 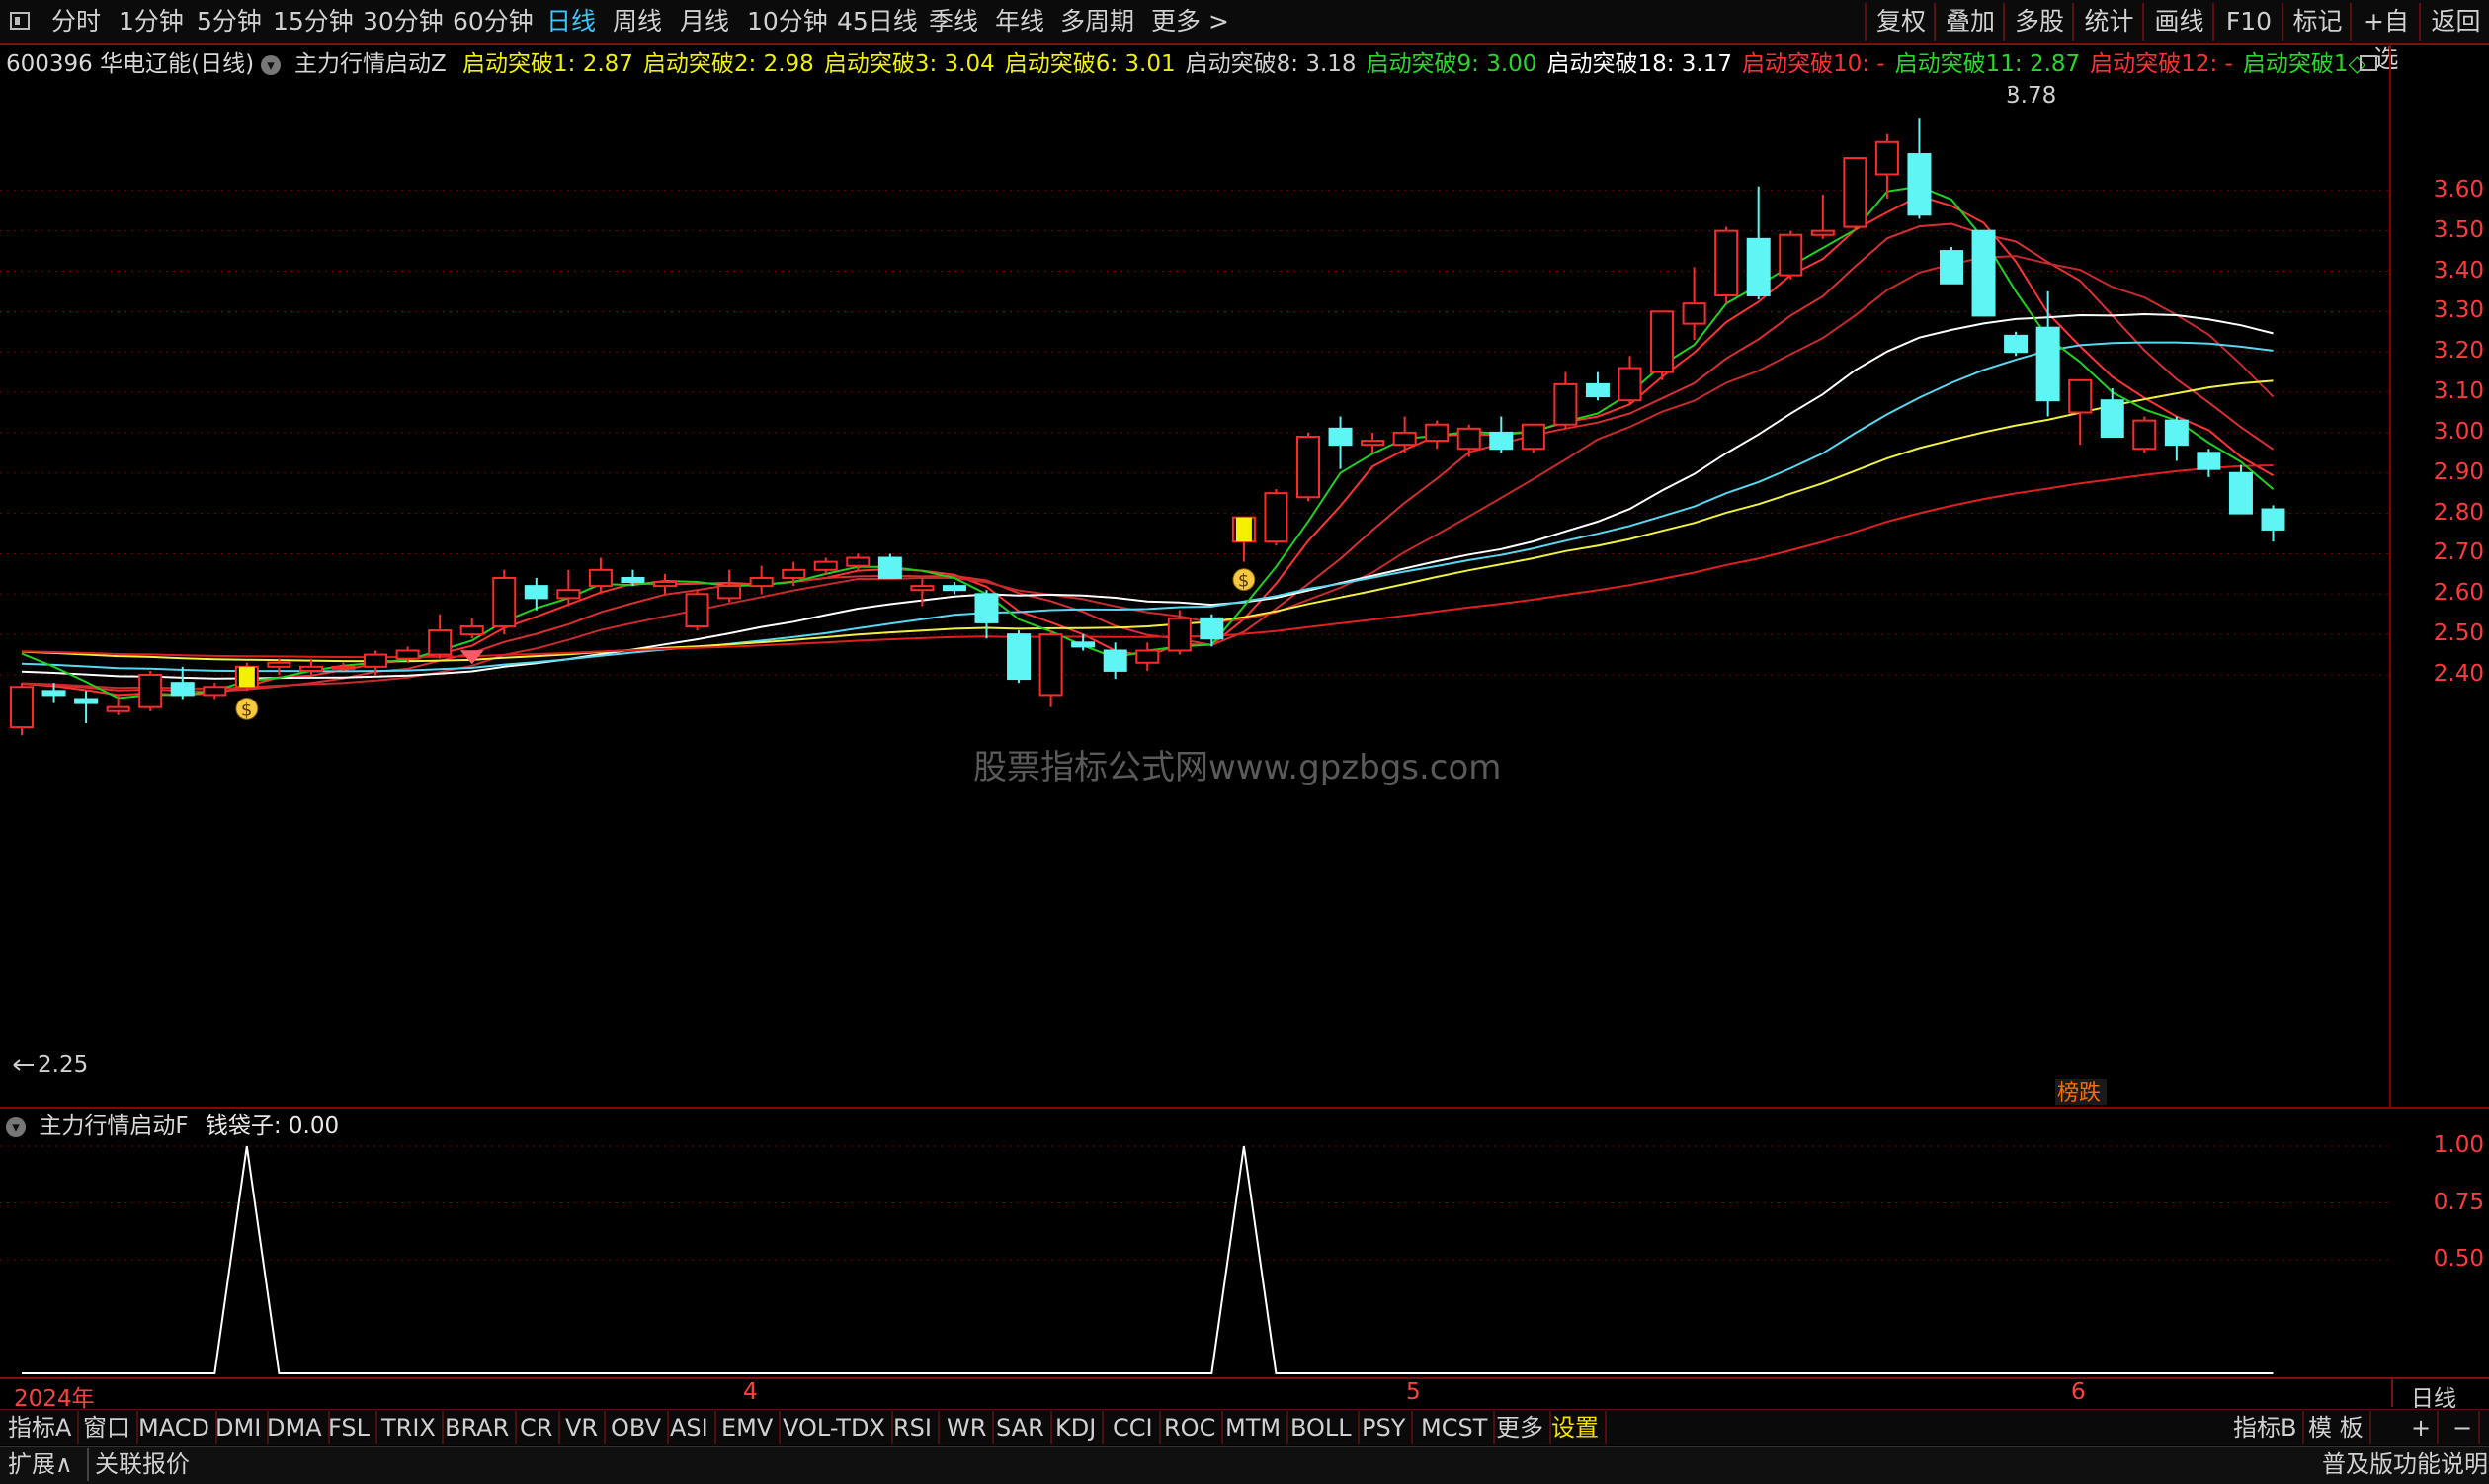 What do you see at coordinates (2459, 1259) in the screenshot?
I see `sub-tick-label: 0.50` at bounding box center [2459, 1259].